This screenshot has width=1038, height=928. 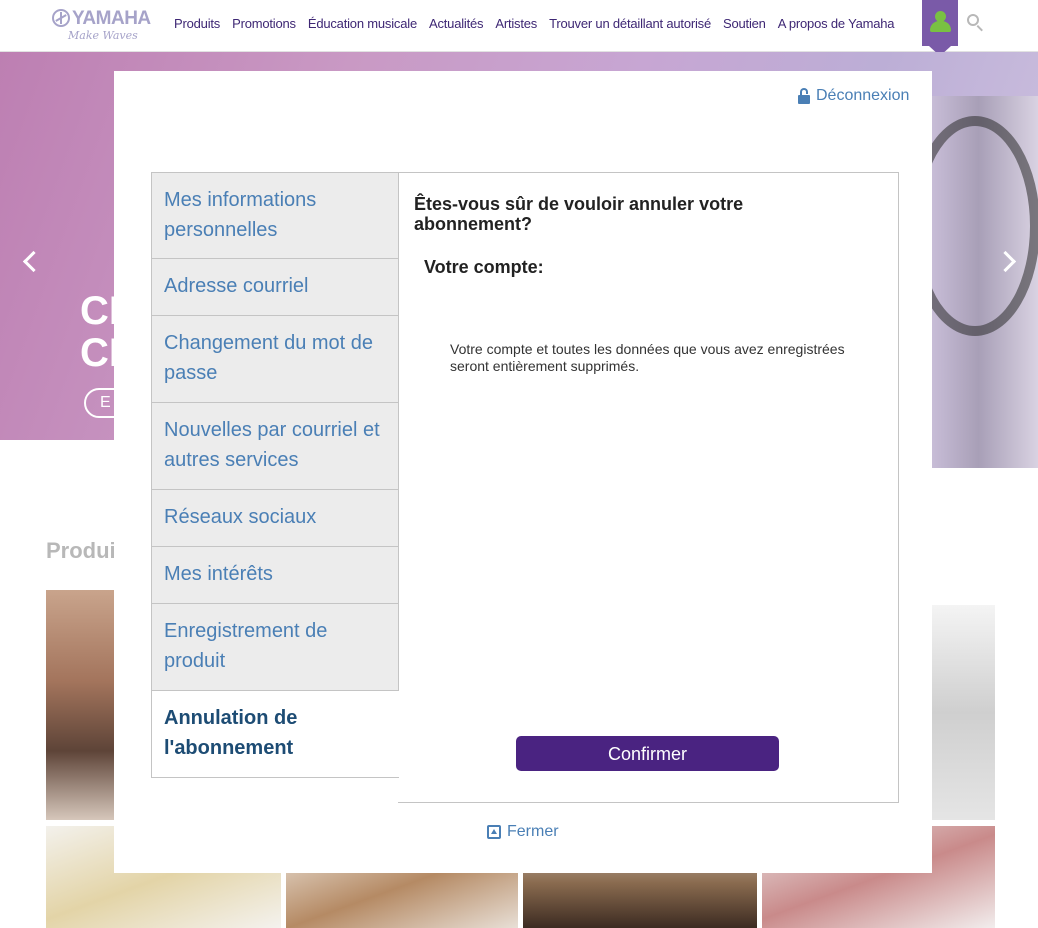 I want to click on logo-tagline: Make Waves, so click(x=103, y=35).